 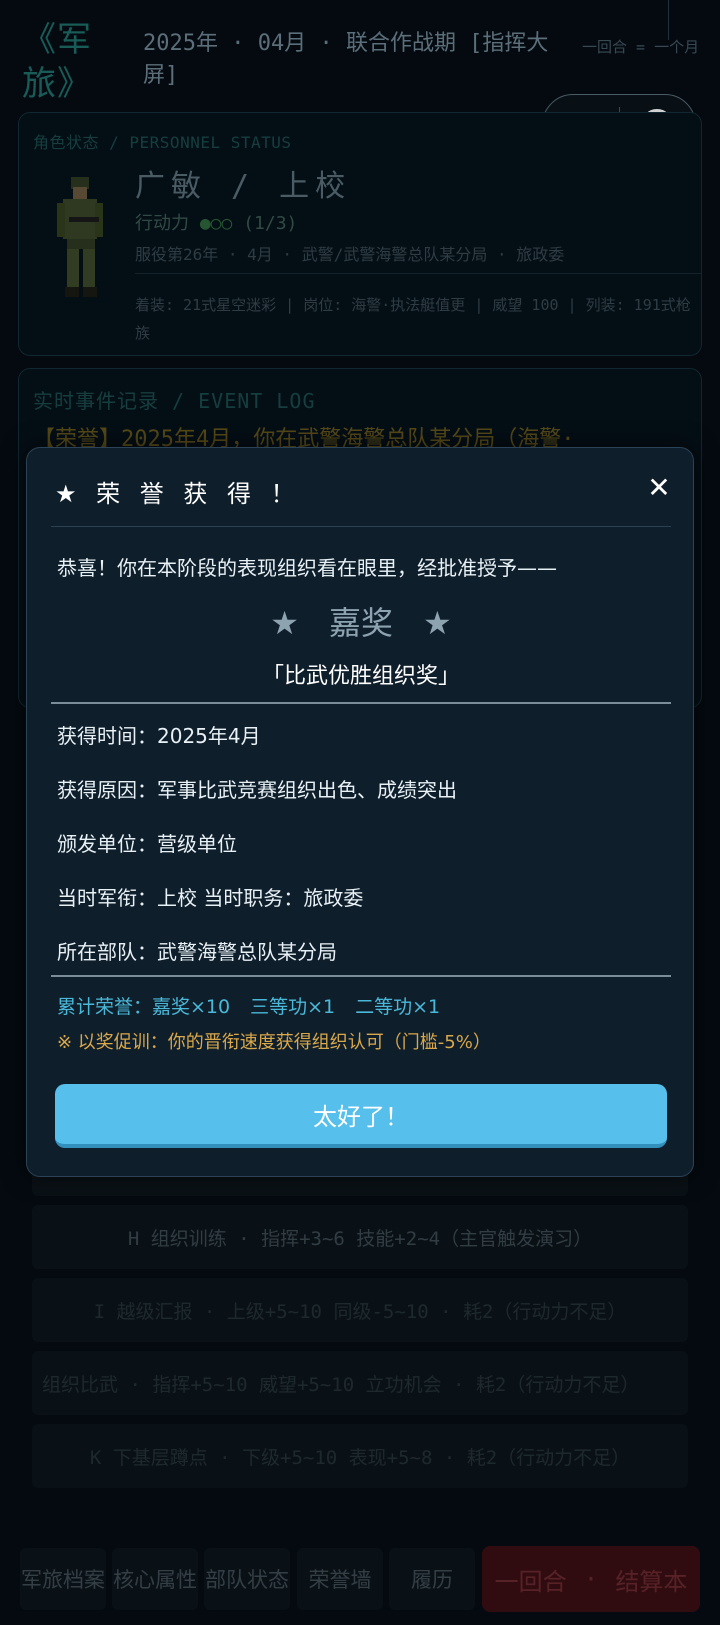 I want to click on info-row-issuer: 颁发单位：营级单位, so click(x=147, y=844).